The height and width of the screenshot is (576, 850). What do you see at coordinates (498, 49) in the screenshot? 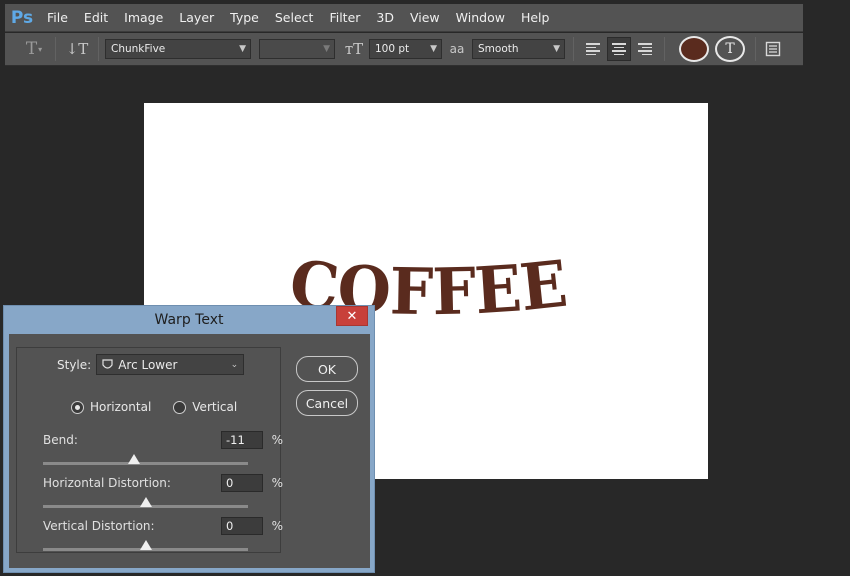
I see `antialias-value: Smooth` at bounding box center [498, 49].